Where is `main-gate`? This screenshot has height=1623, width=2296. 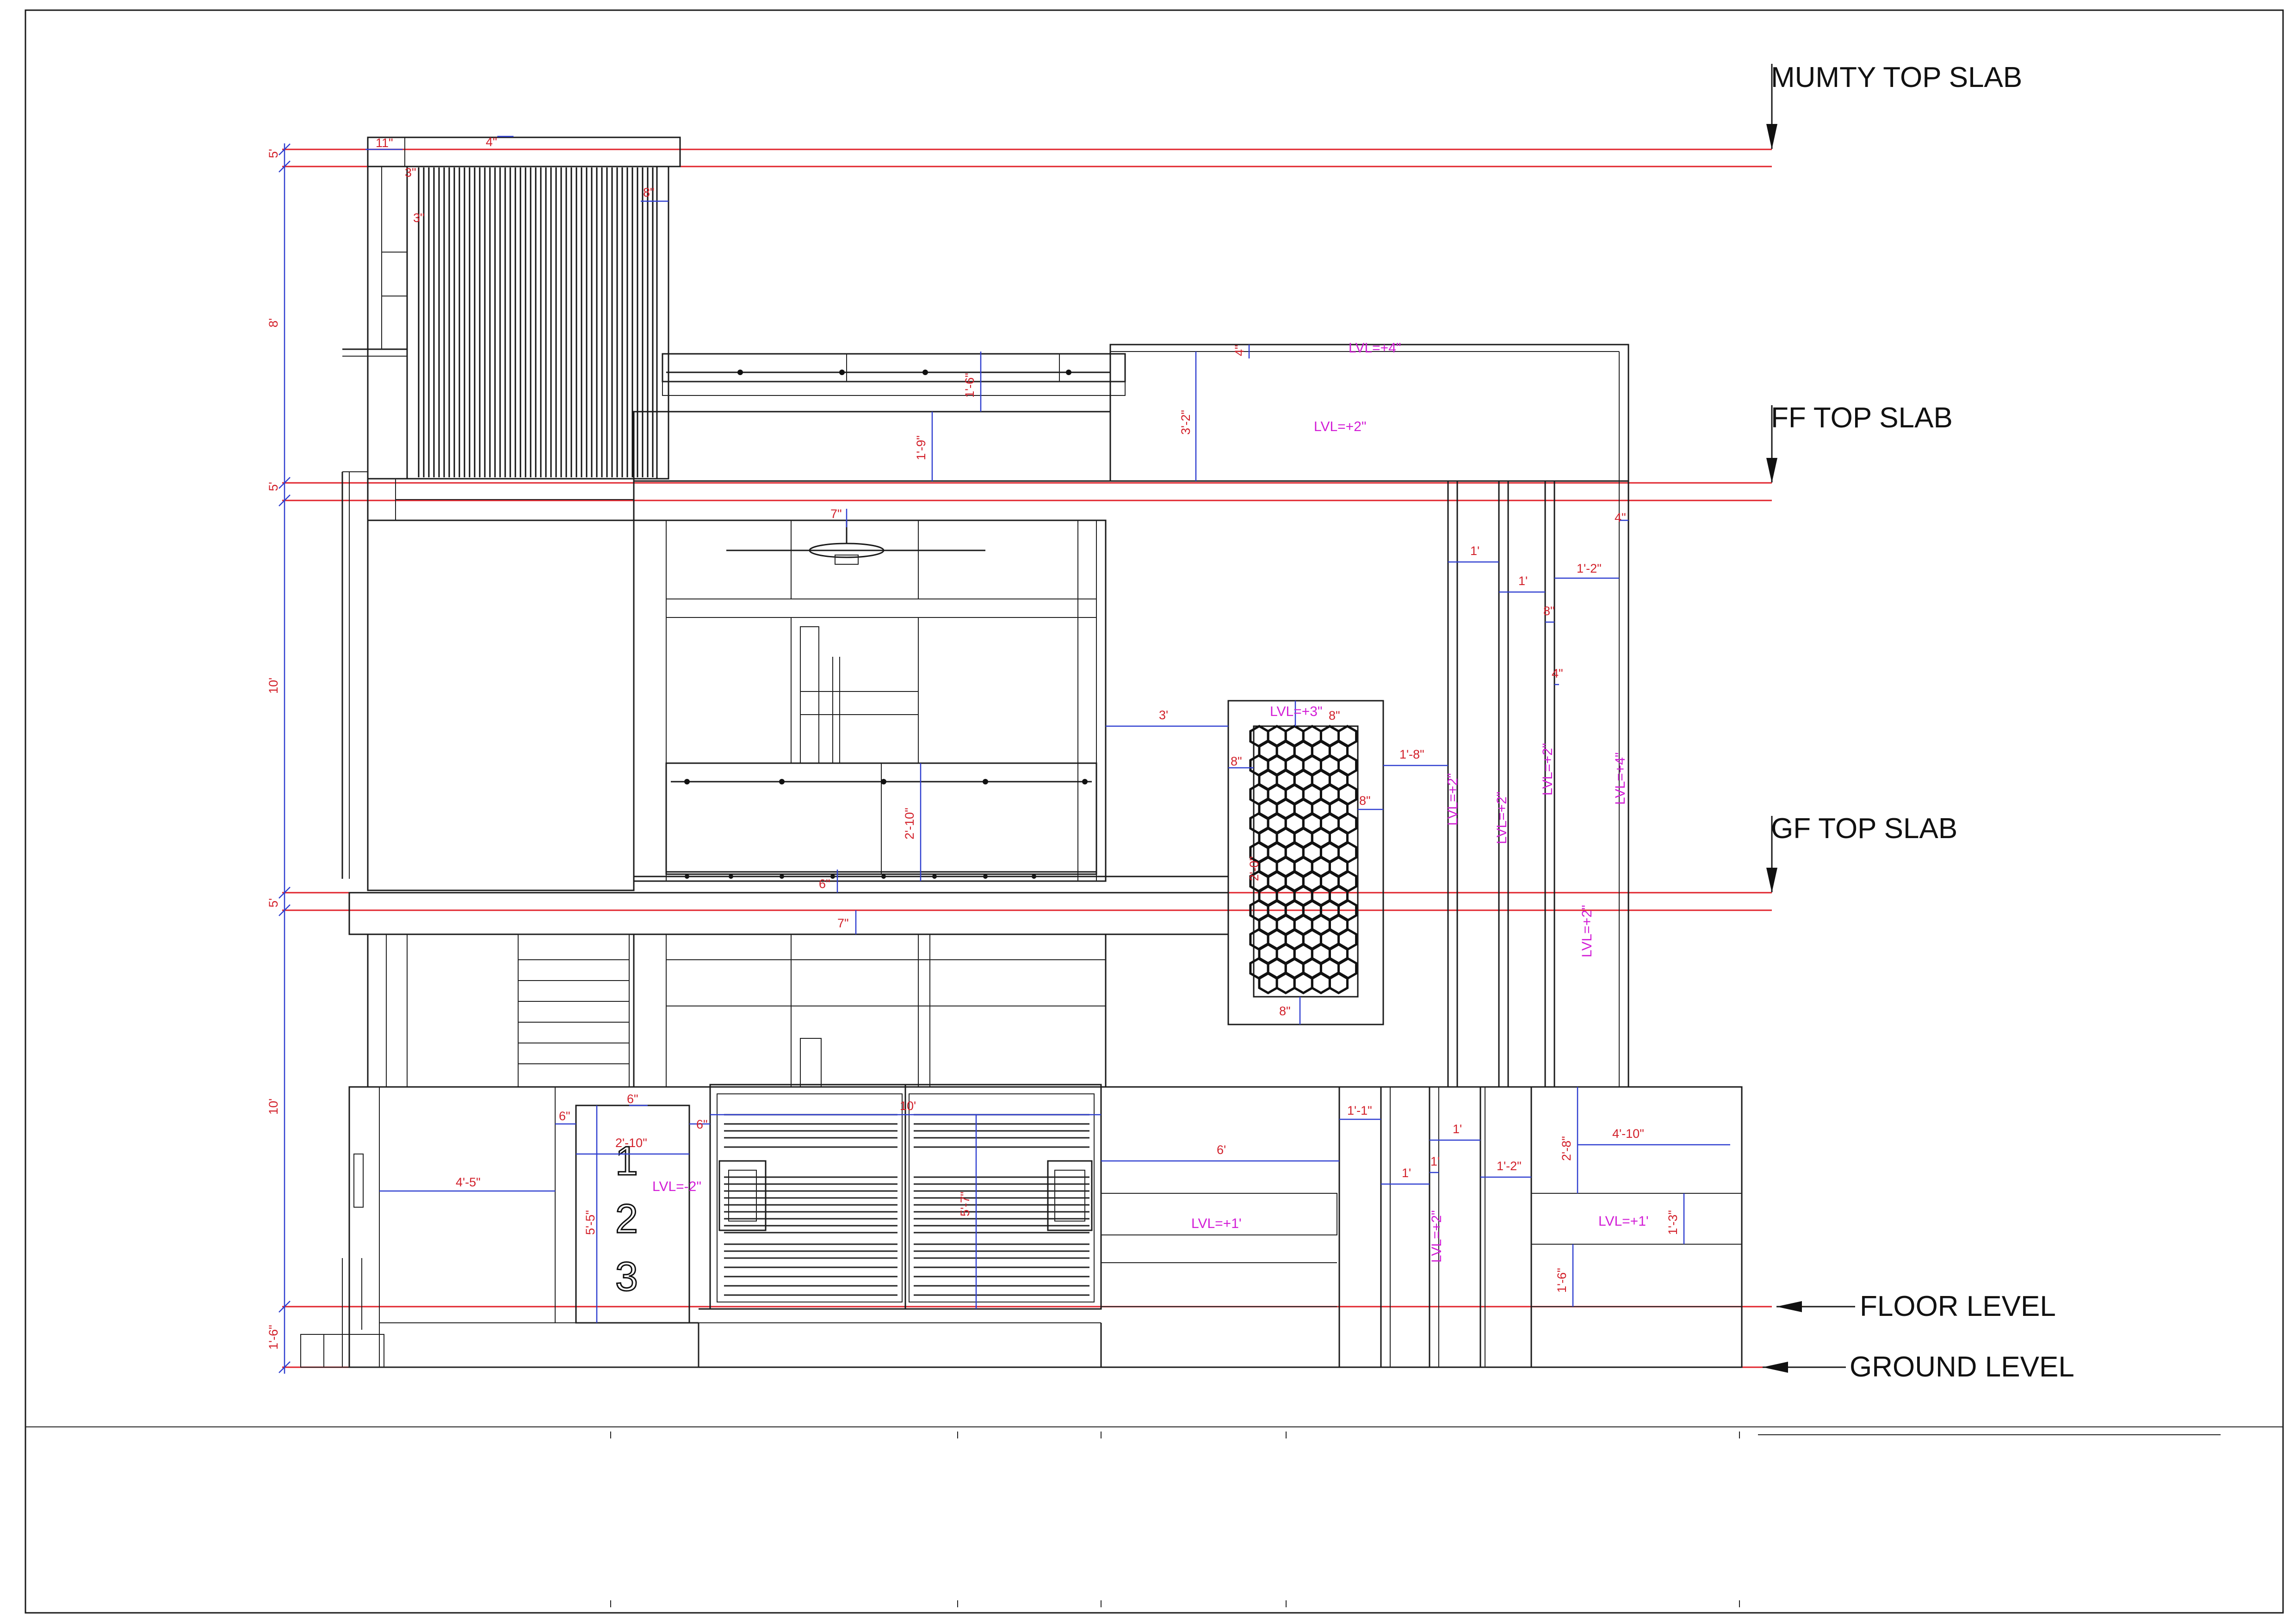 main-gate is located at coordinates (905, 1197).